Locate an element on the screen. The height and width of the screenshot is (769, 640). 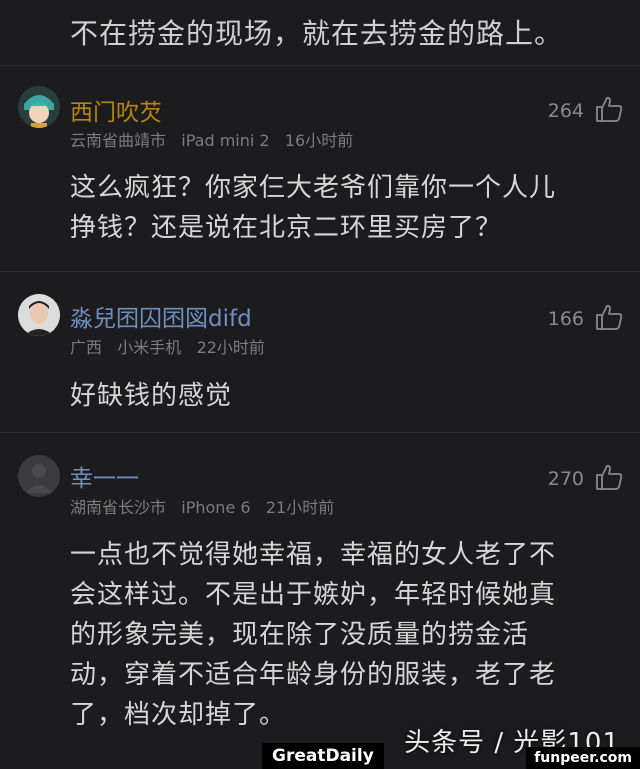
comment-meta: 云南省曲靖市 iPad mini 2 16小时前 is located at coordinates (211, 139).